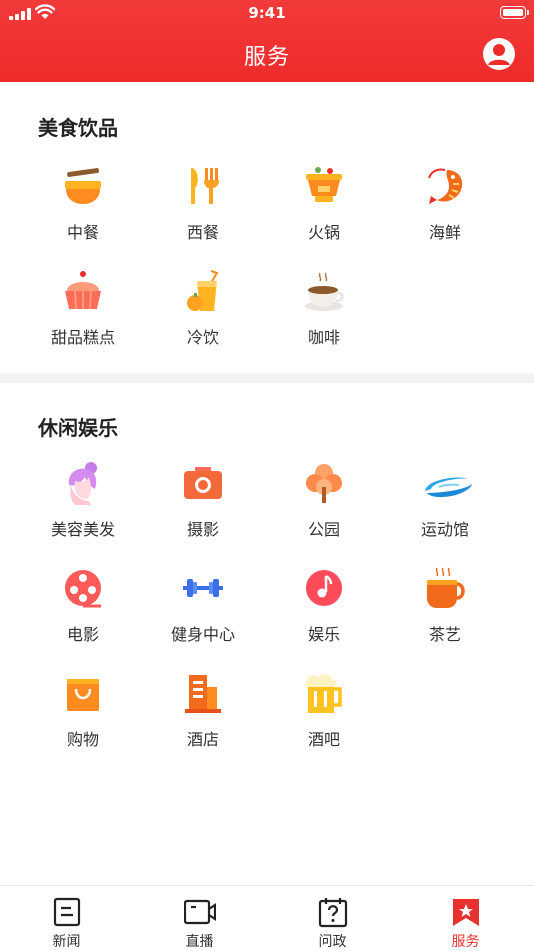 The image size is (534, 951). I want to click on section-title: 美食饮品, so click(78, 128).